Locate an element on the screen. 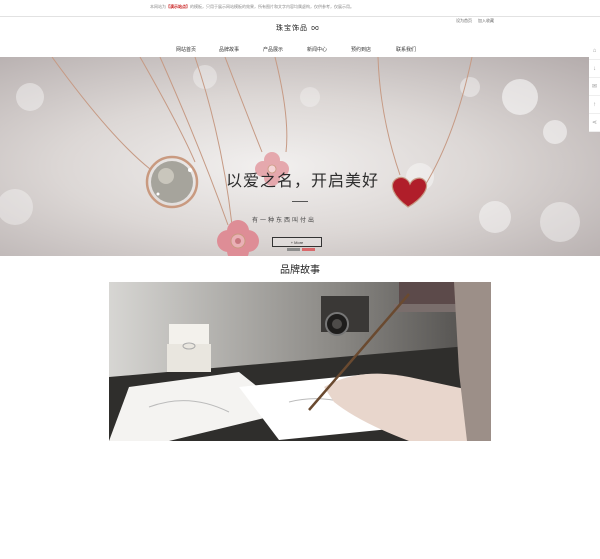 The height and width of the screenshot is (559, 600). add-favorite-link: 加入收藏 is located at coordinates (486, 21).